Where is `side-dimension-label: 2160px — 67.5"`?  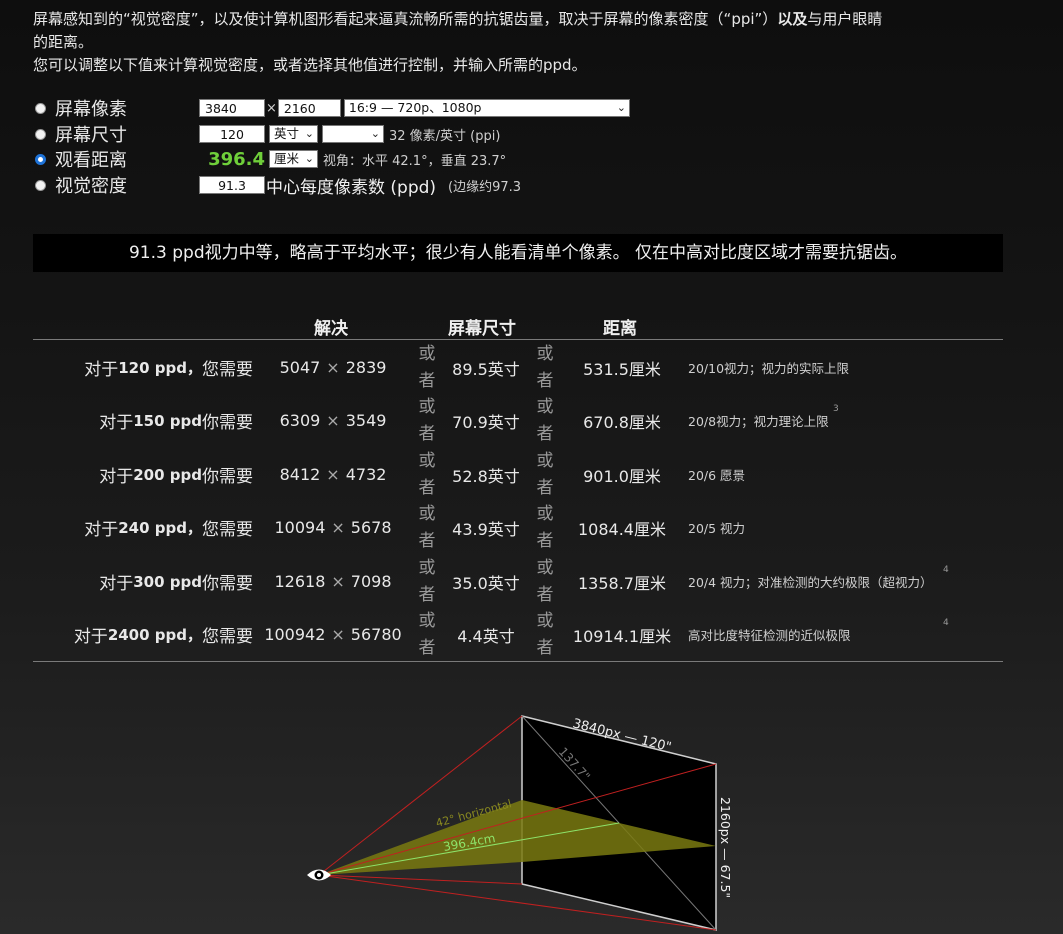 side-dimension-label: 2160px — 67.5" is located at coordinates (725, 847).